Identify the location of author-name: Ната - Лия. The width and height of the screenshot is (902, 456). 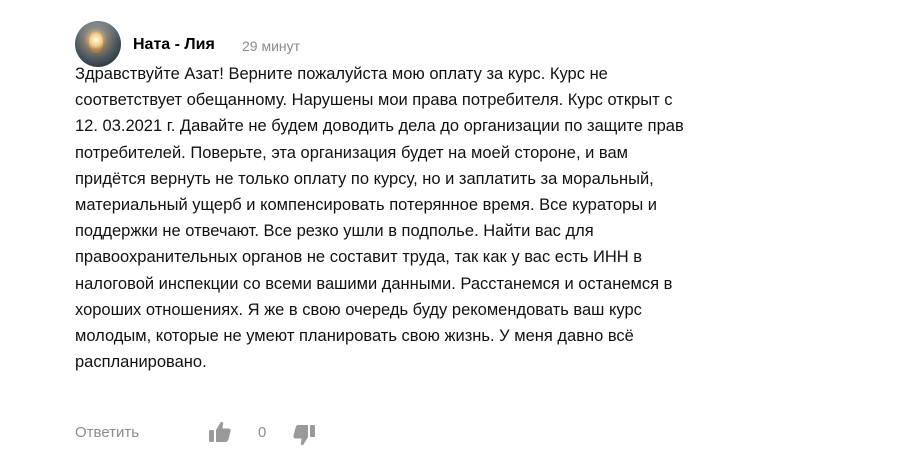
(174, 45).